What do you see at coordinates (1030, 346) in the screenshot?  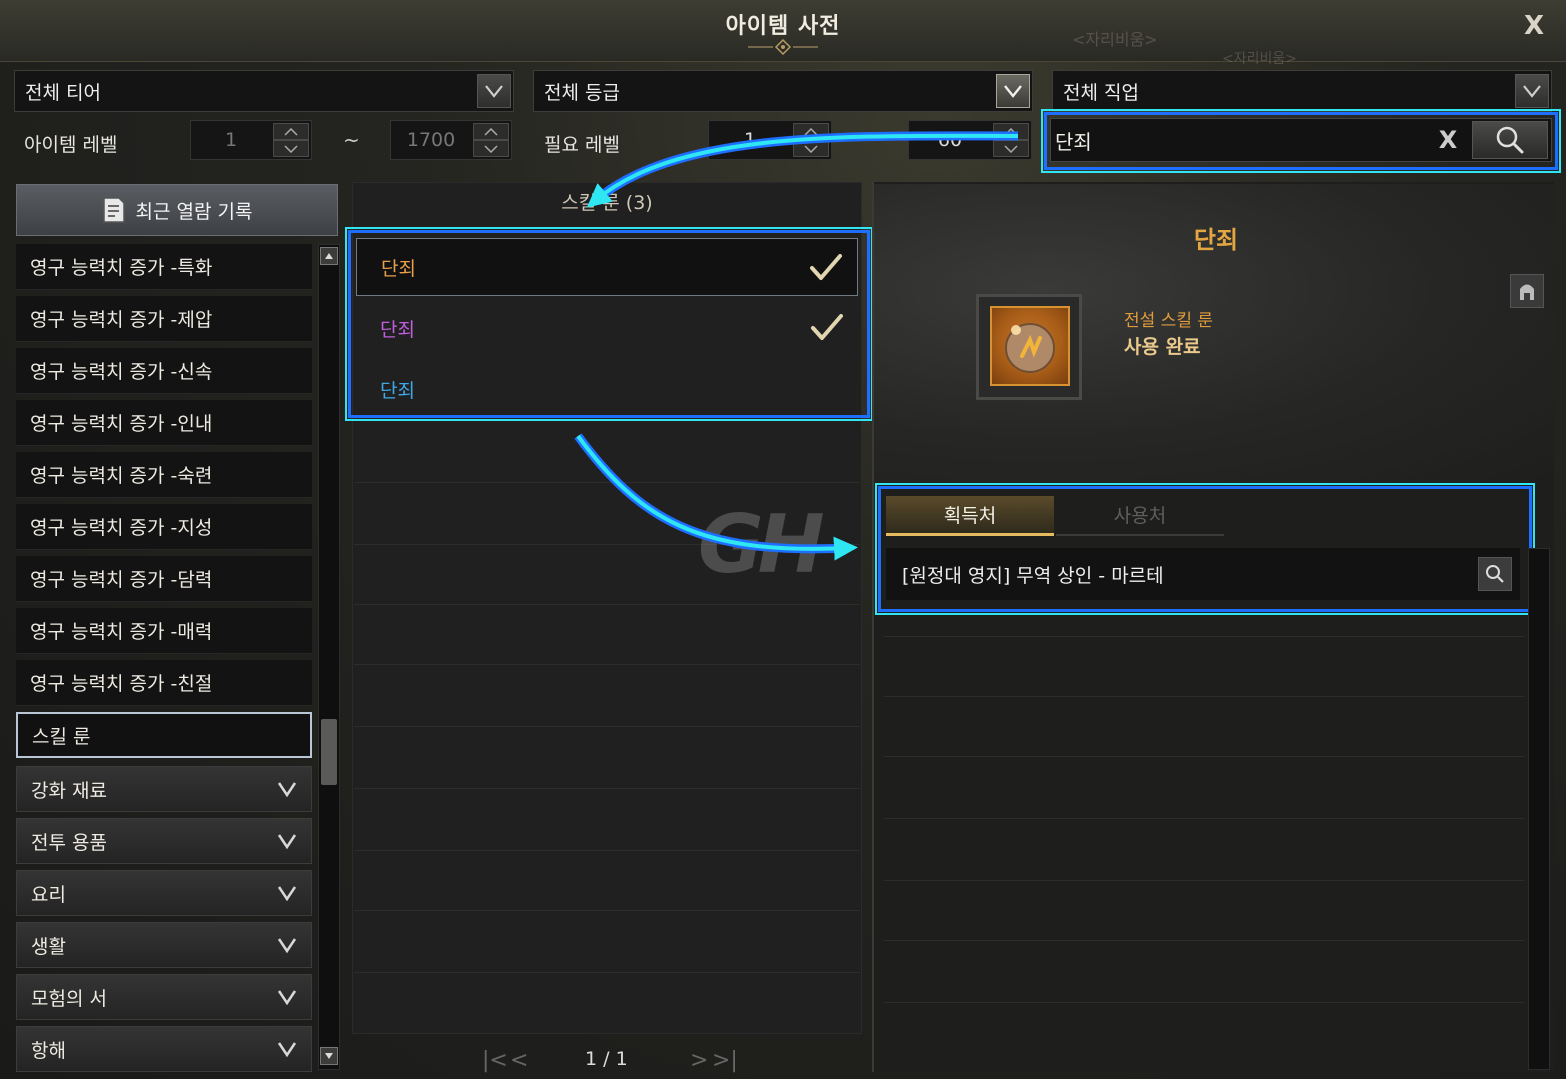 I see `rune-icon` at bounding box center [1030, 346].